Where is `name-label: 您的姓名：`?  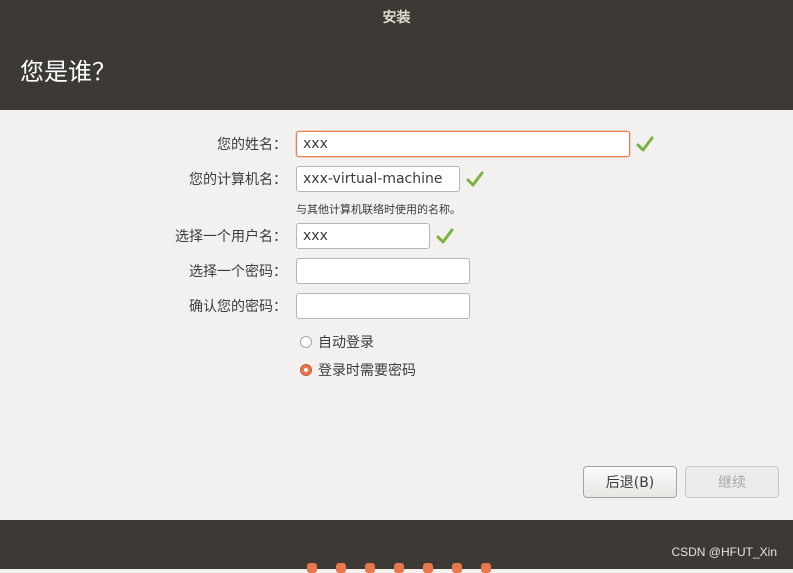
name-label: 您的姓名： is located at coordinates (252, 145).